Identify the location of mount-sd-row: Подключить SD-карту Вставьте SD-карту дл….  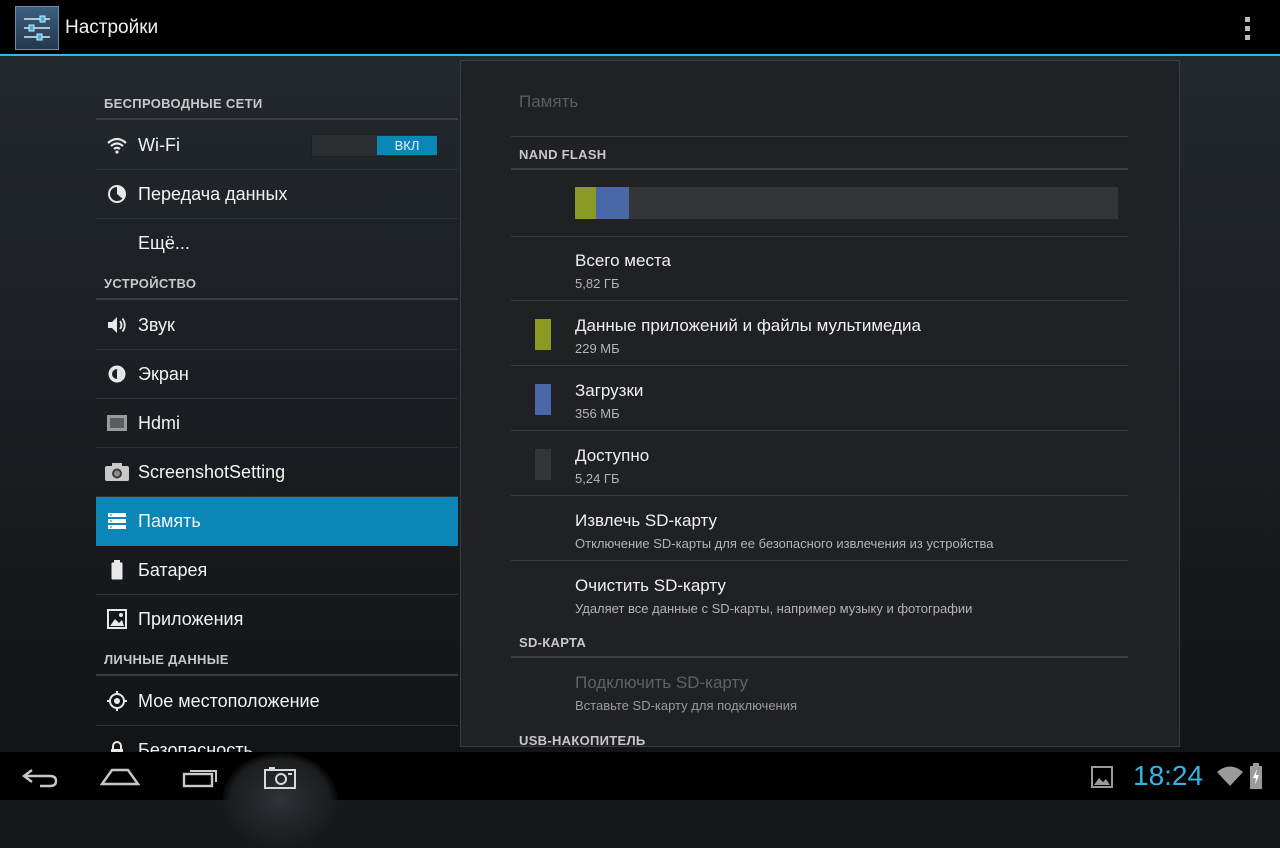
(819, 691).